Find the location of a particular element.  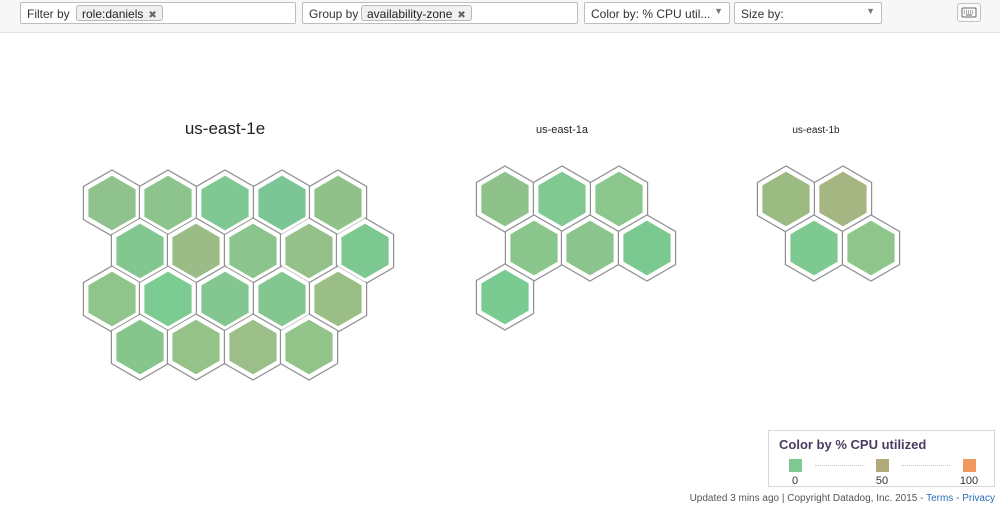

copyright-text: Copyright Datadog, Inc. 2015 is located at coordinates (852, 498).